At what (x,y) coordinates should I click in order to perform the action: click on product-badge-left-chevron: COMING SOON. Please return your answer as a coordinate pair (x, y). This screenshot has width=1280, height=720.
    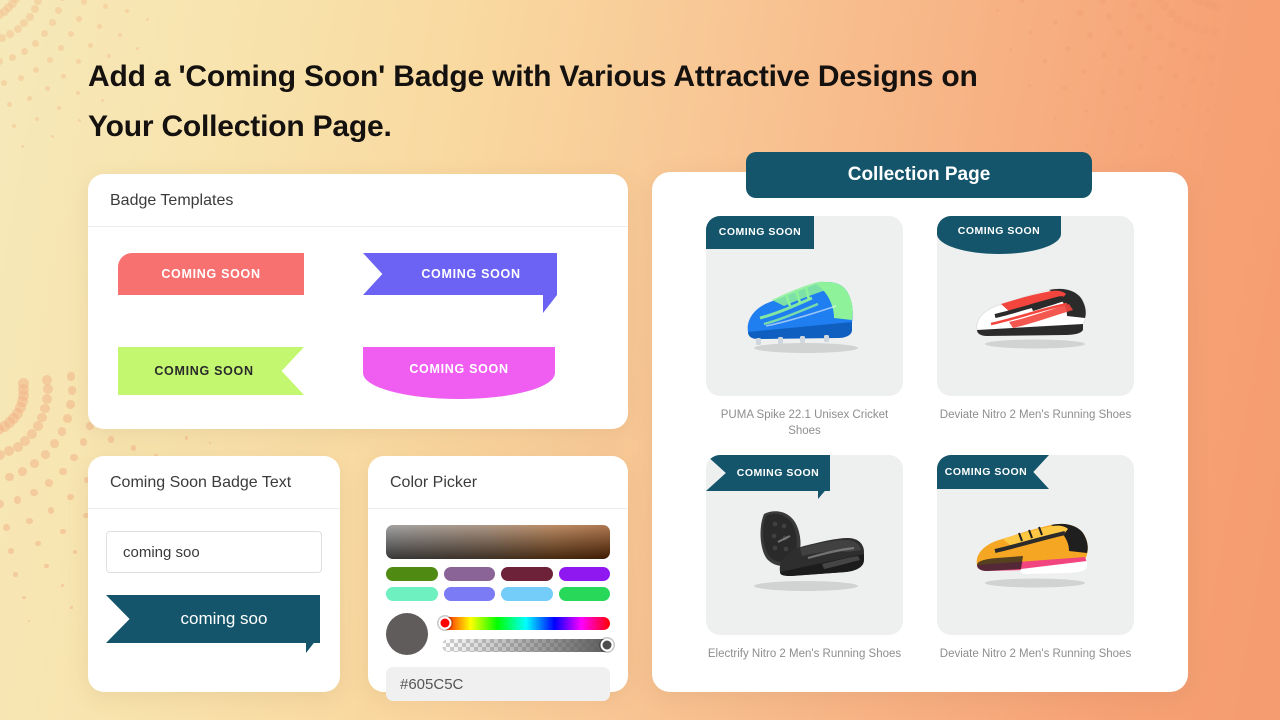
    Looking at the image, I should click on (768, 479).